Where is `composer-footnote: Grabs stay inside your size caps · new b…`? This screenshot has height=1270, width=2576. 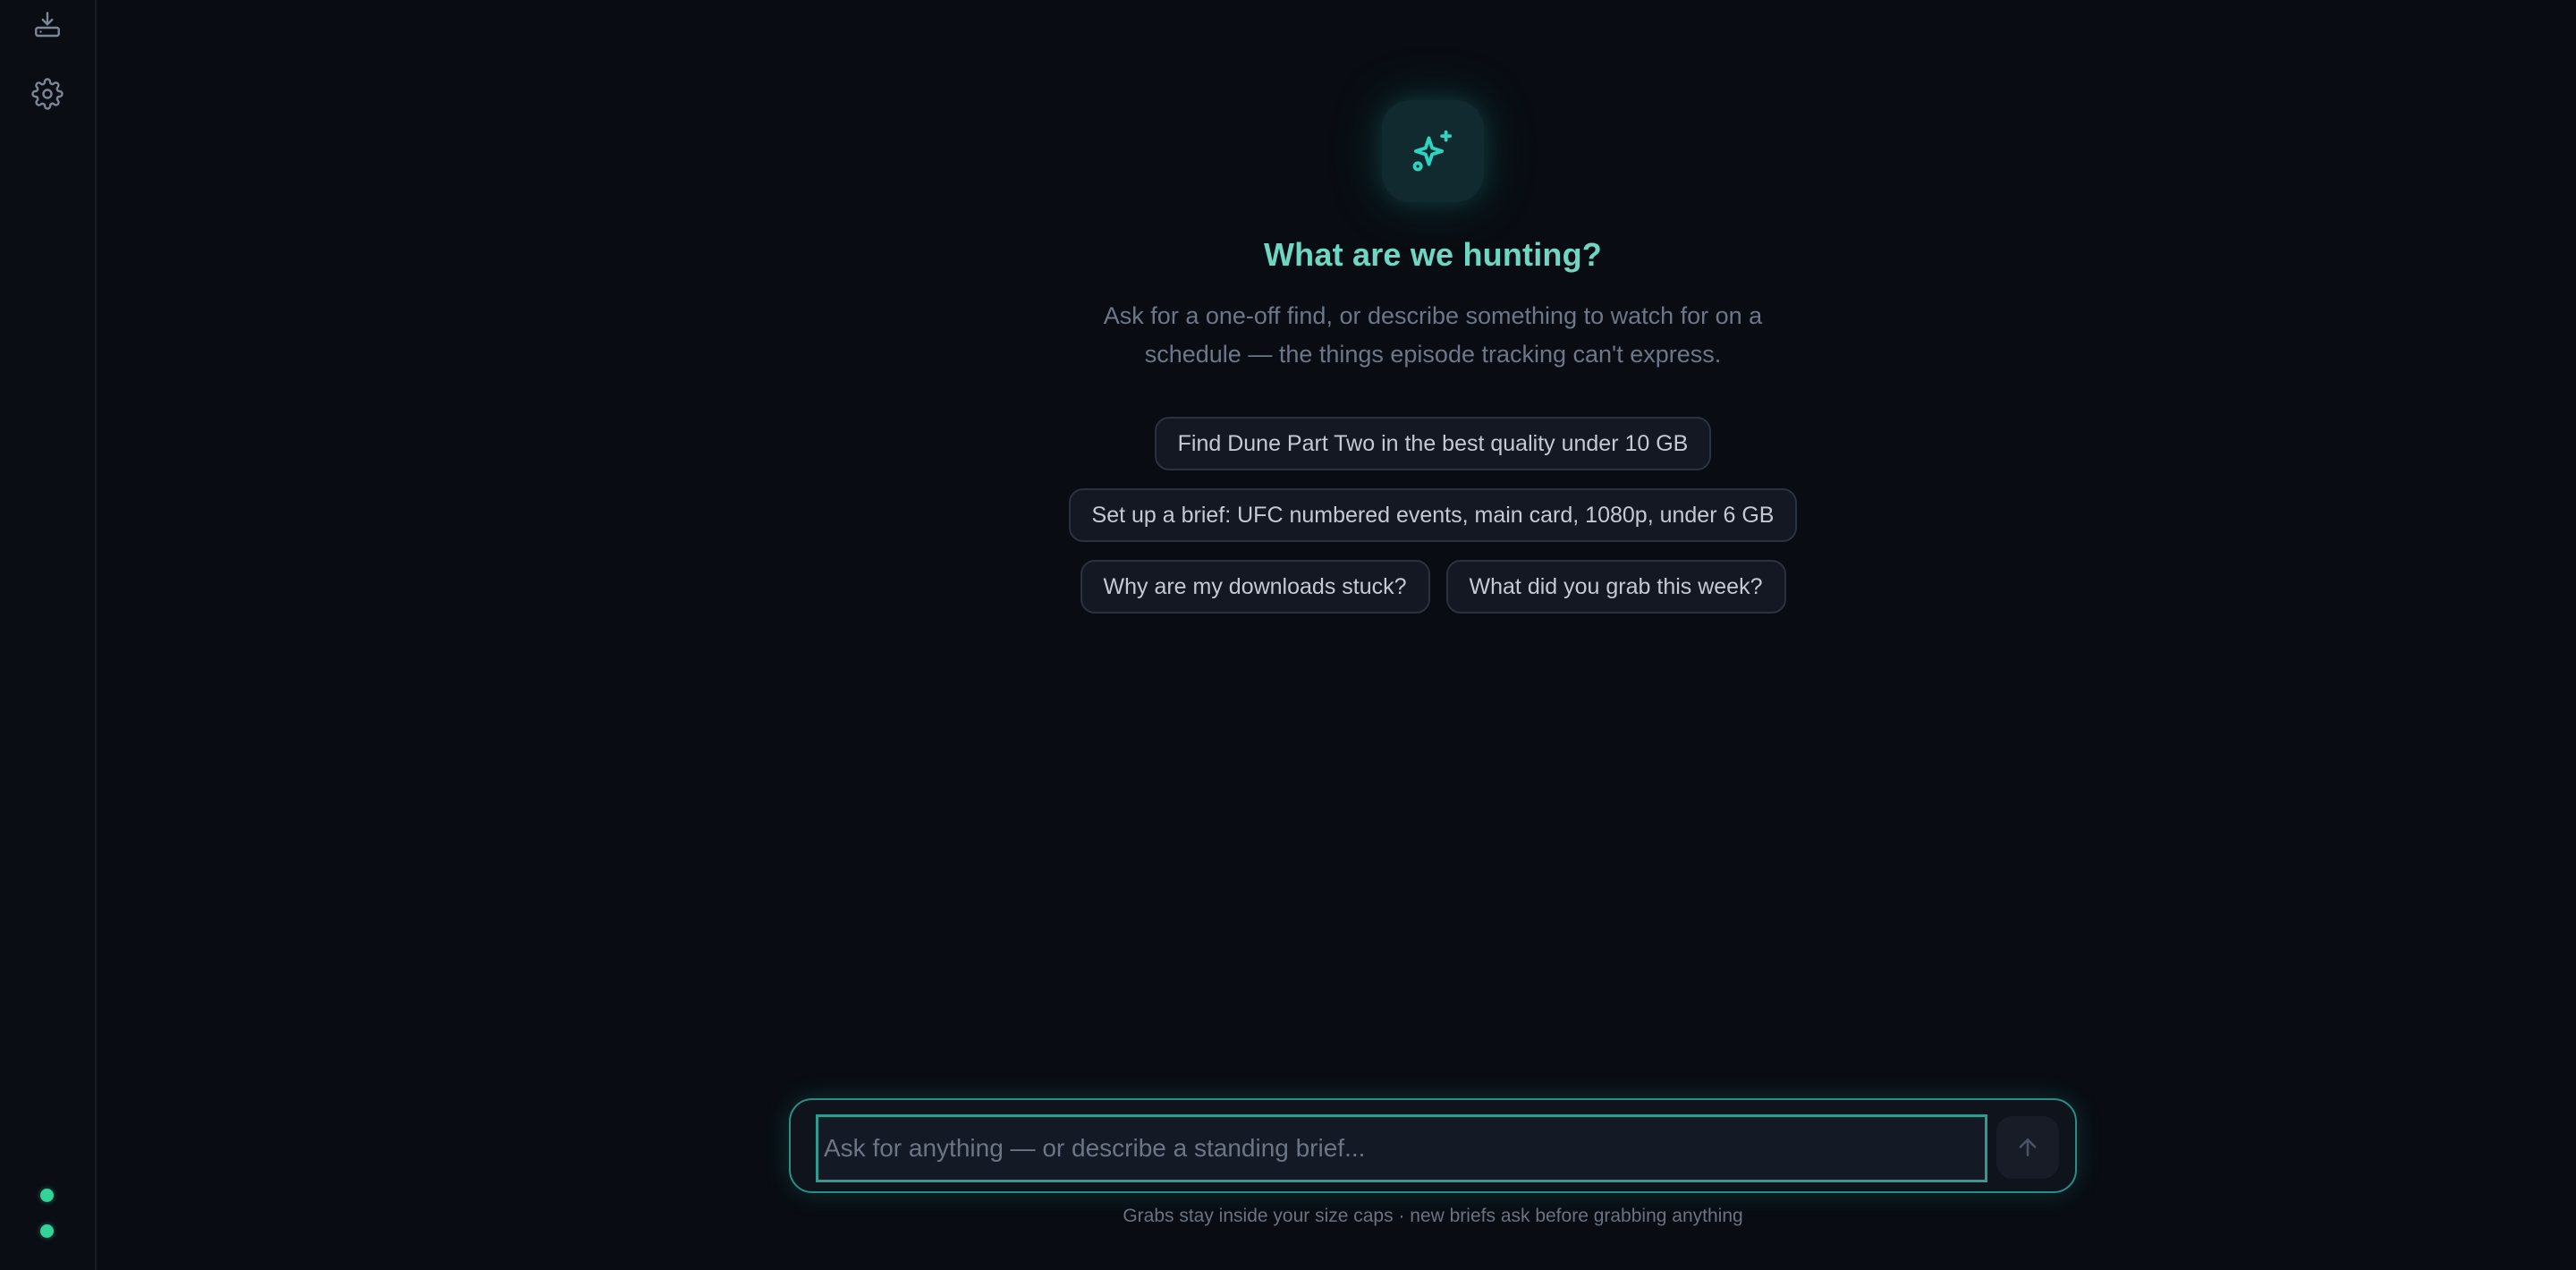 composer-footnote: Grabs stay inside your size caps · new b… is located at coordinates (1433, 1216).